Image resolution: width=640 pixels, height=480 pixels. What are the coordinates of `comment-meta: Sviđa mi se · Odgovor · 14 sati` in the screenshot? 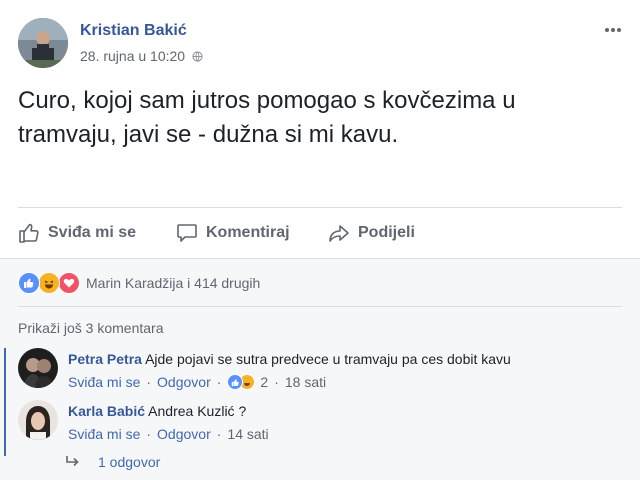 It's located at (168, 434).